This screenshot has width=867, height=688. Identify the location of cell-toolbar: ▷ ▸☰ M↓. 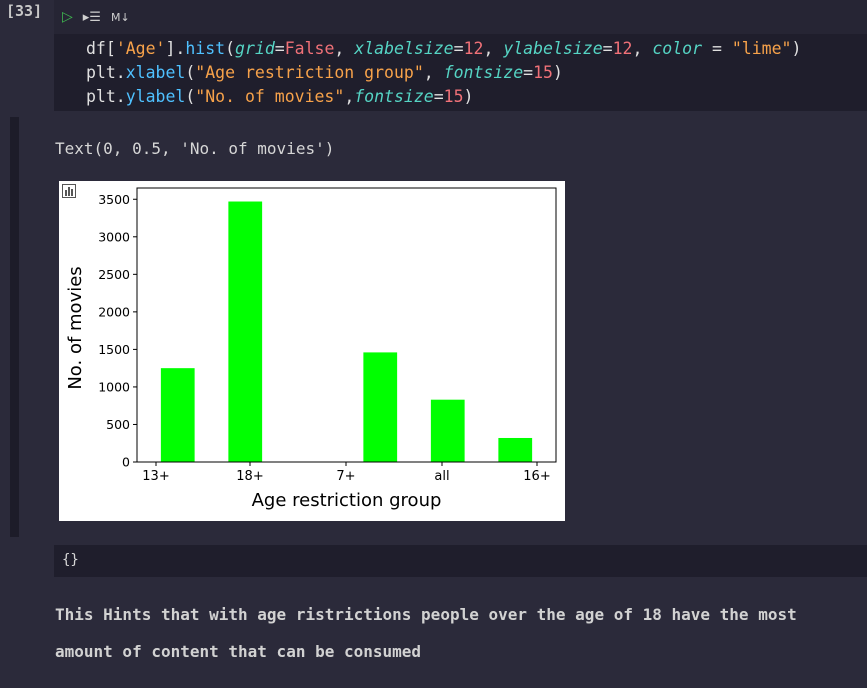
(460, 17).